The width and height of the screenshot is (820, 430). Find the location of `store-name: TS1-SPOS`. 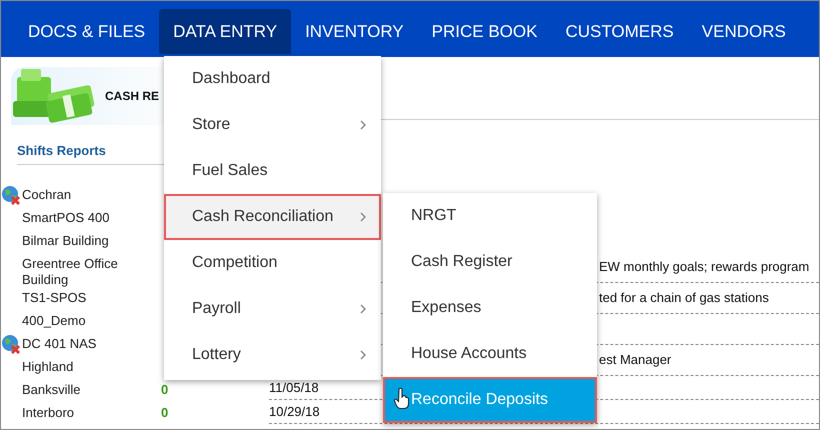

store-name: TS1-SPOS is located at coordinates (89, 297).